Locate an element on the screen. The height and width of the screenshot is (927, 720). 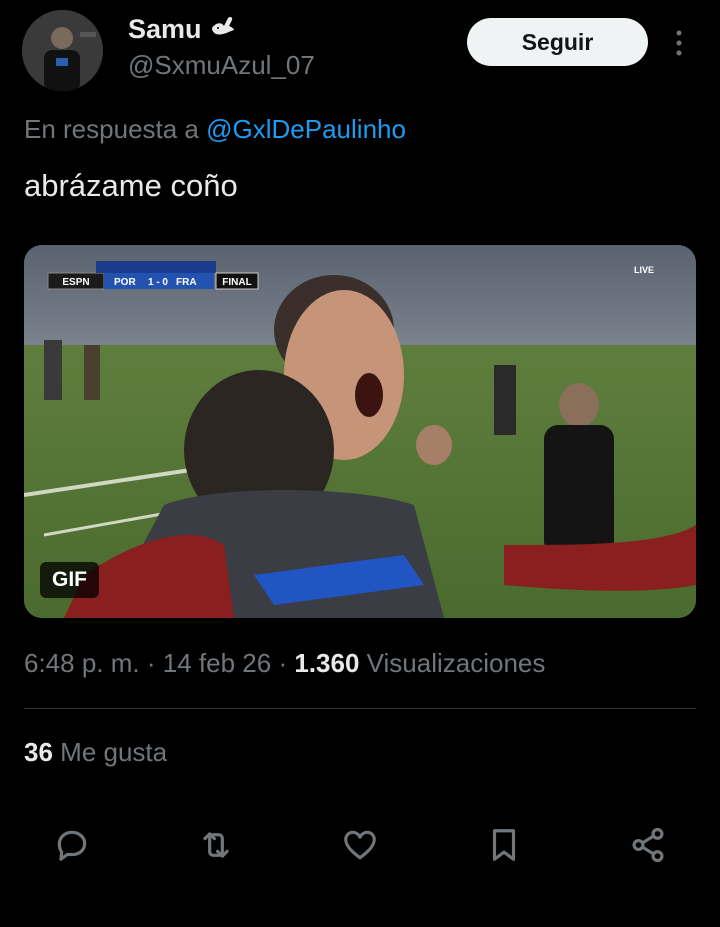
scoreboard-home: POR is located at coordinates (125, 282).